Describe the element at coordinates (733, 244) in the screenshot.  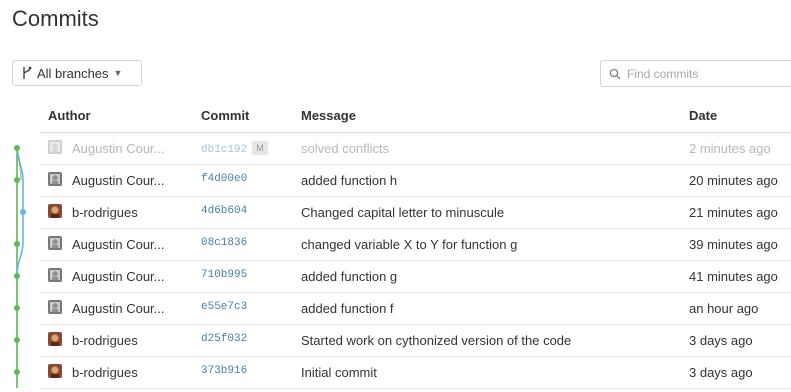
I see `commit-date: 39 minutes ago` at that location.